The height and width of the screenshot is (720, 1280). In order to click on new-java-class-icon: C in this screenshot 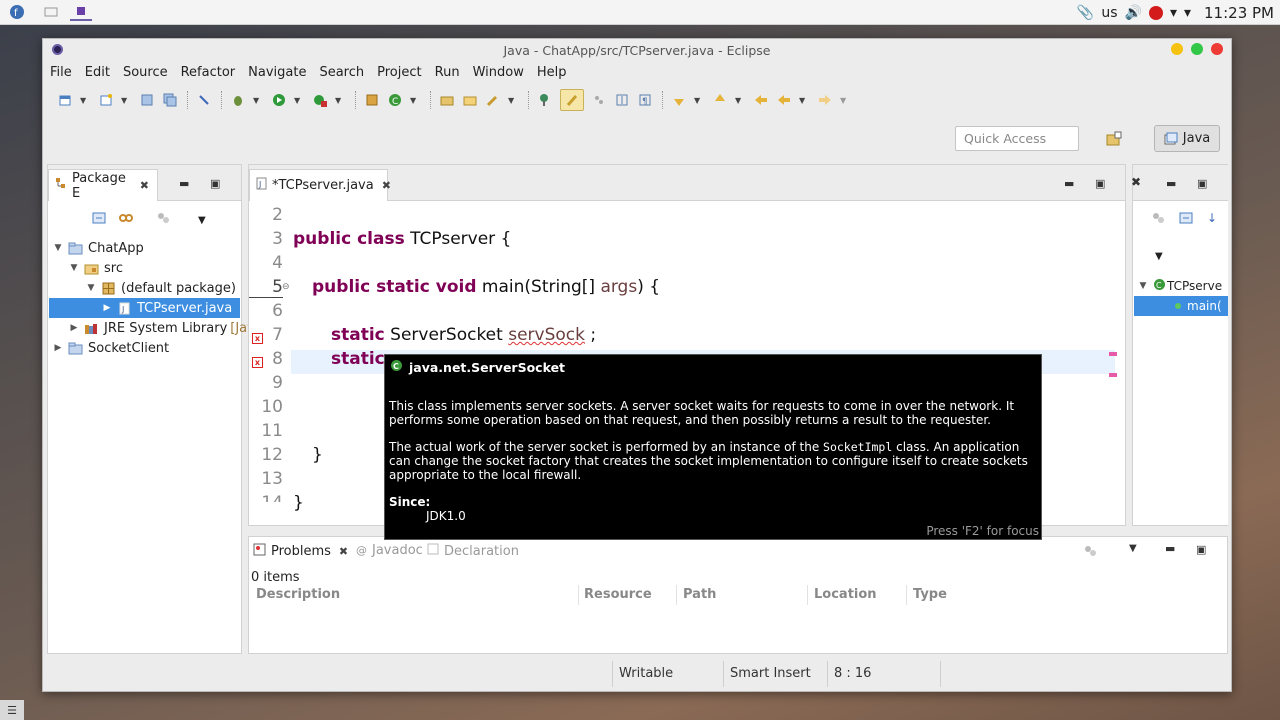, I will do `click(395, 100)`.